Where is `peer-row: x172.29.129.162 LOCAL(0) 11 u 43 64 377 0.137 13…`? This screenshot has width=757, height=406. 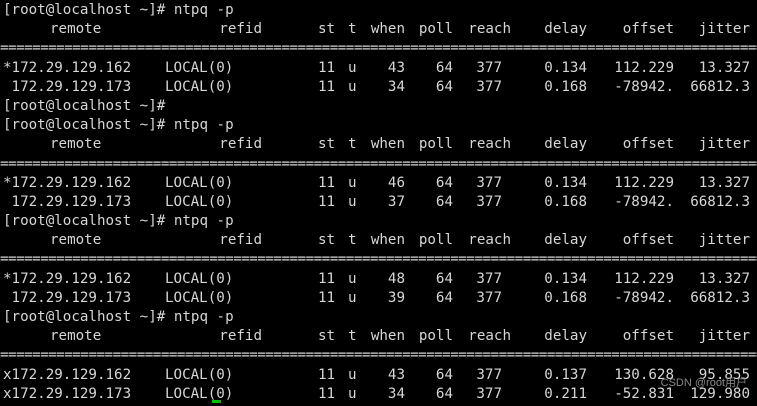
peer-row: x172.29.129.162 LOCAL(0) 11 u 43 64 377 0.137 13… is located at coordinates (378, 375).